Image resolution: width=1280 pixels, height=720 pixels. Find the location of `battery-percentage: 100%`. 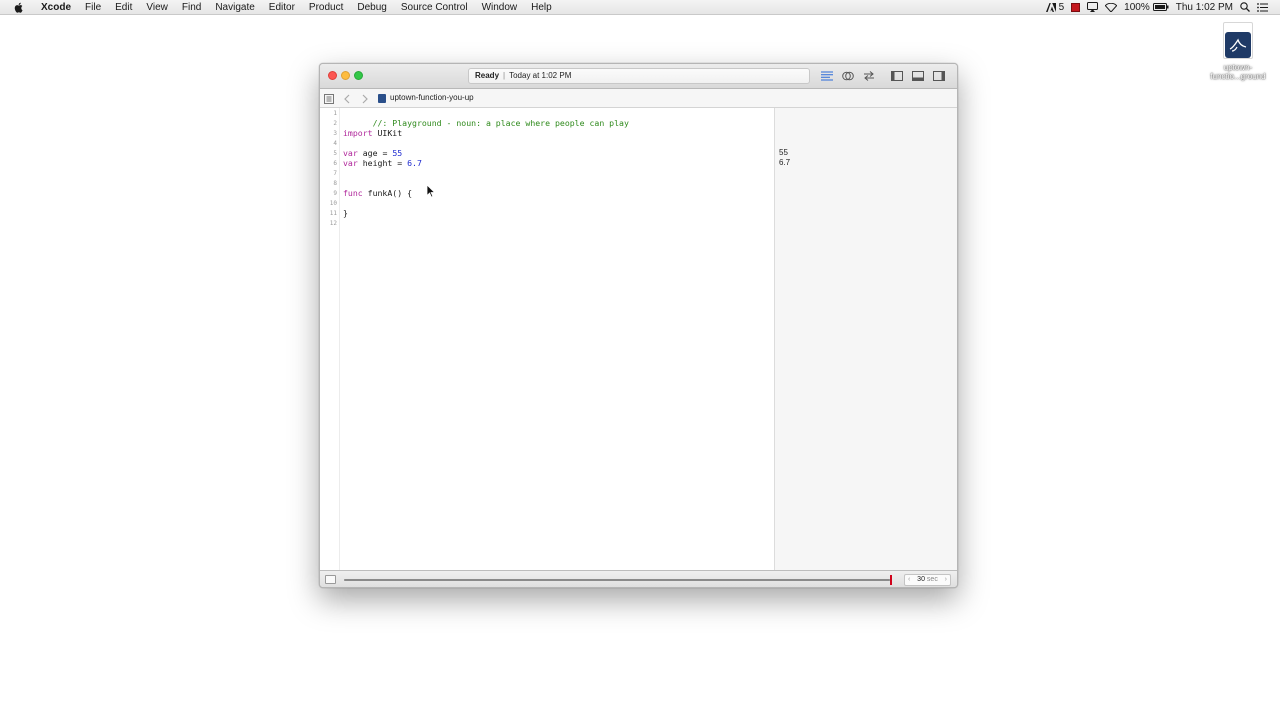

battery-percentage: 100% is located at coordinates (1137, 7).